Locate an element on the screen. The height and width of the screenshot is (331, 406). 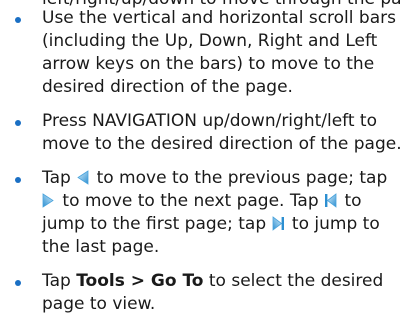
previous-page-icon is located at coordinates (83, 177).